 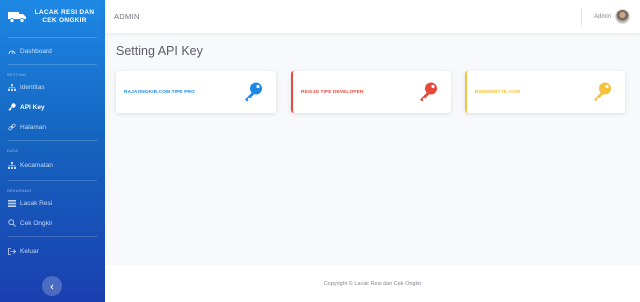 I want to click on sidebar-heading-setting: SETTING, so click(x=17, y=74).